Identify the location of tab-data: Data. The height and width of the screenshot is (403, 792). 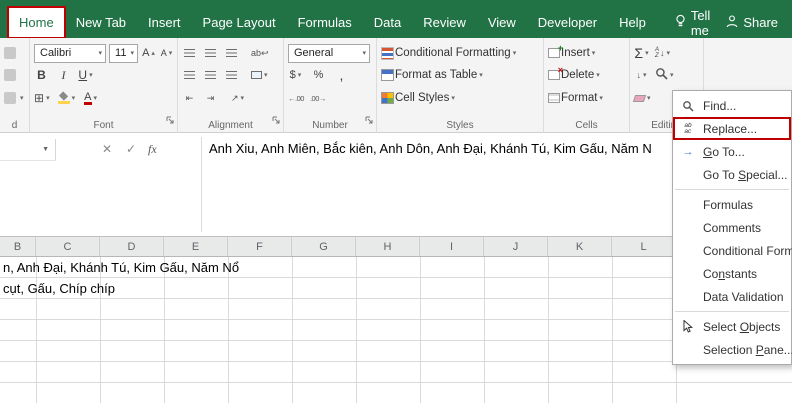
(387, 22).